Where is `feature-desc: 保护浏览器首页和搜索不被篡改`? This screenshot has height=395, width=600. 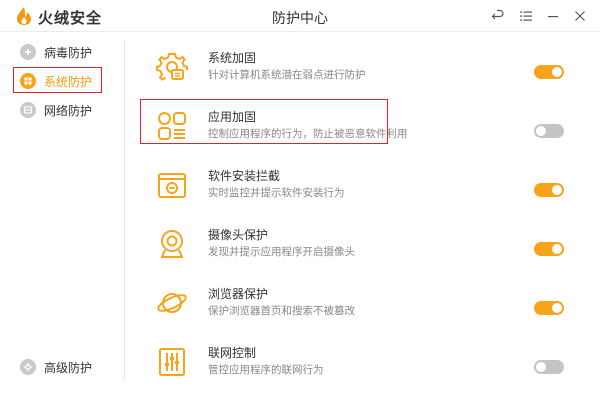
feature-desc: 保护浏览器首页和搜索不被篡改 is located at coordinates (281, 311).